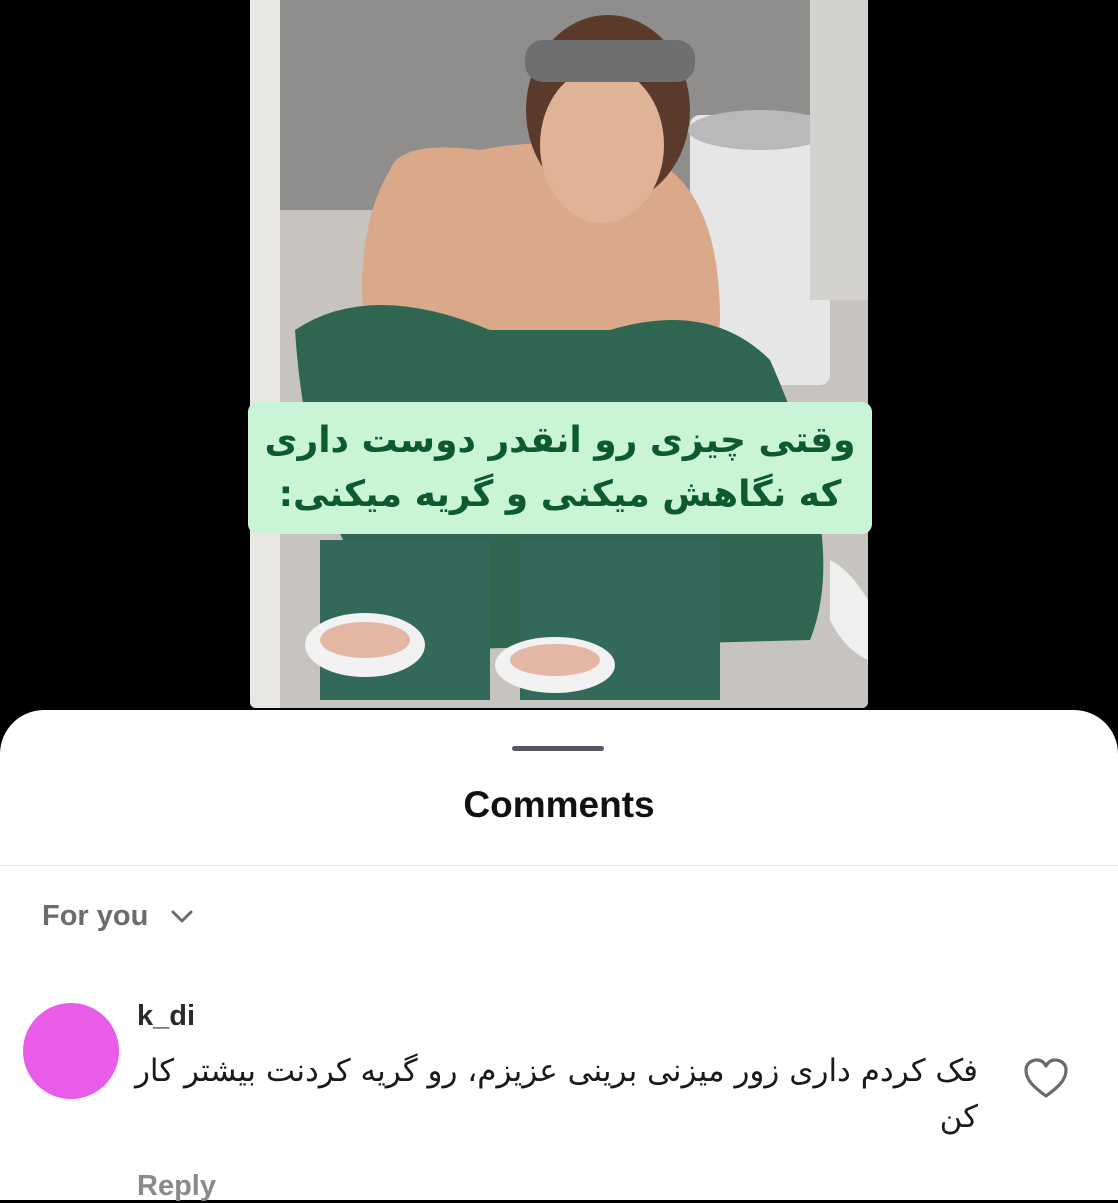 The image size is (1118, 1203). Describe the element at coordinates (560, 440) in the screenshot. I see `caption-line: وقتی چیزی رو انقدر دوست داری` at that location.